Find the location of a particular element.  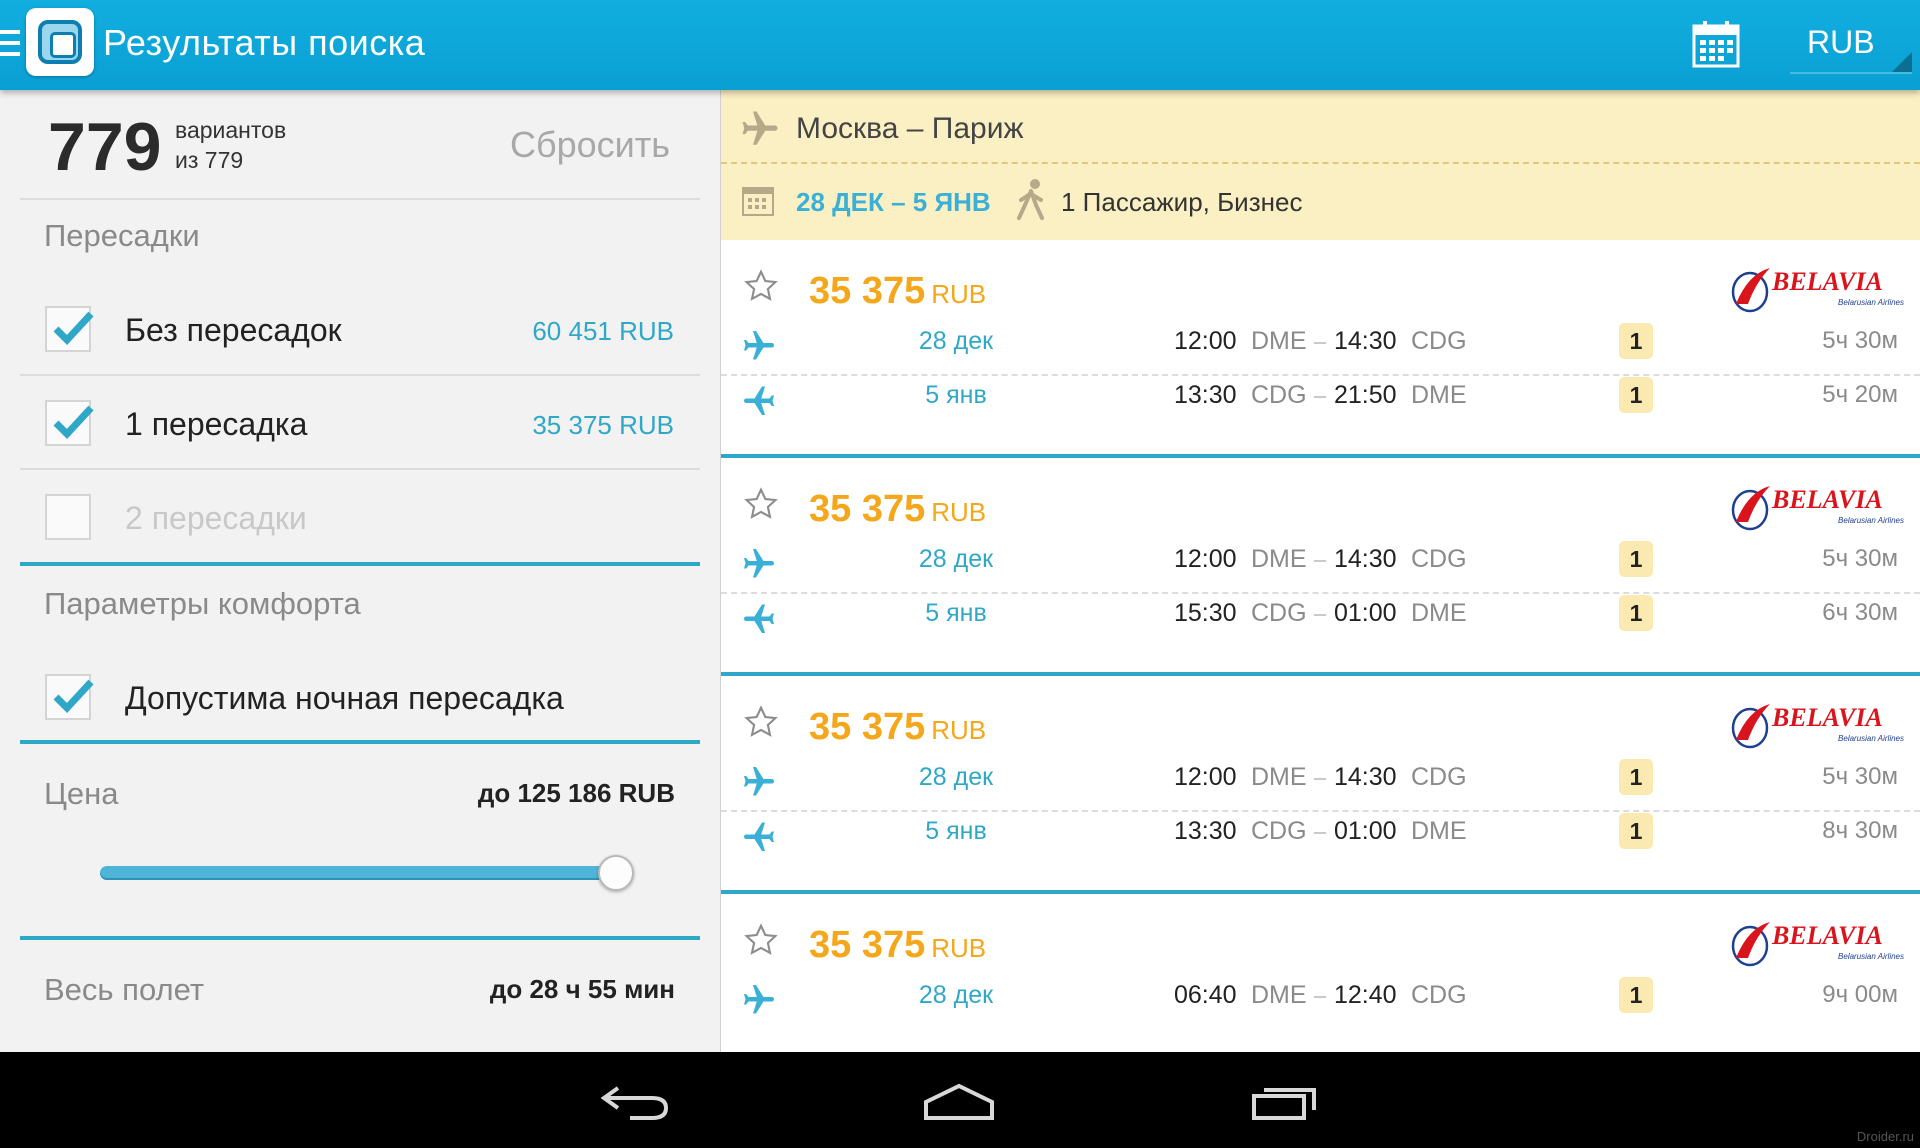

filter-label: 1 пересадка is located at coordinates (216, 424).